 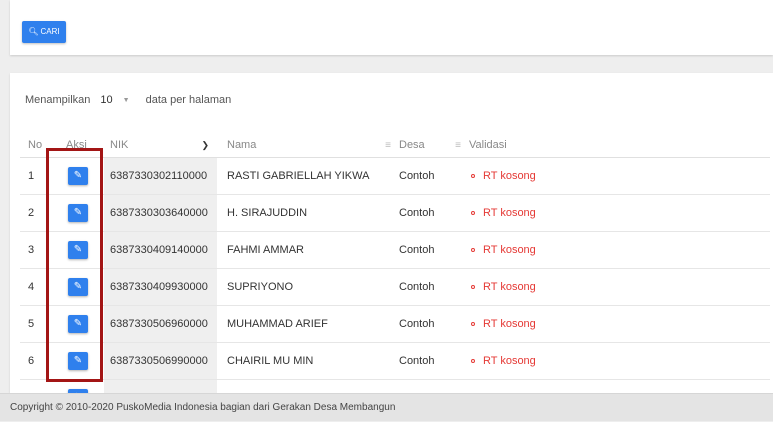 I want to click on cell-no: 6, so click(x=43, y=361).